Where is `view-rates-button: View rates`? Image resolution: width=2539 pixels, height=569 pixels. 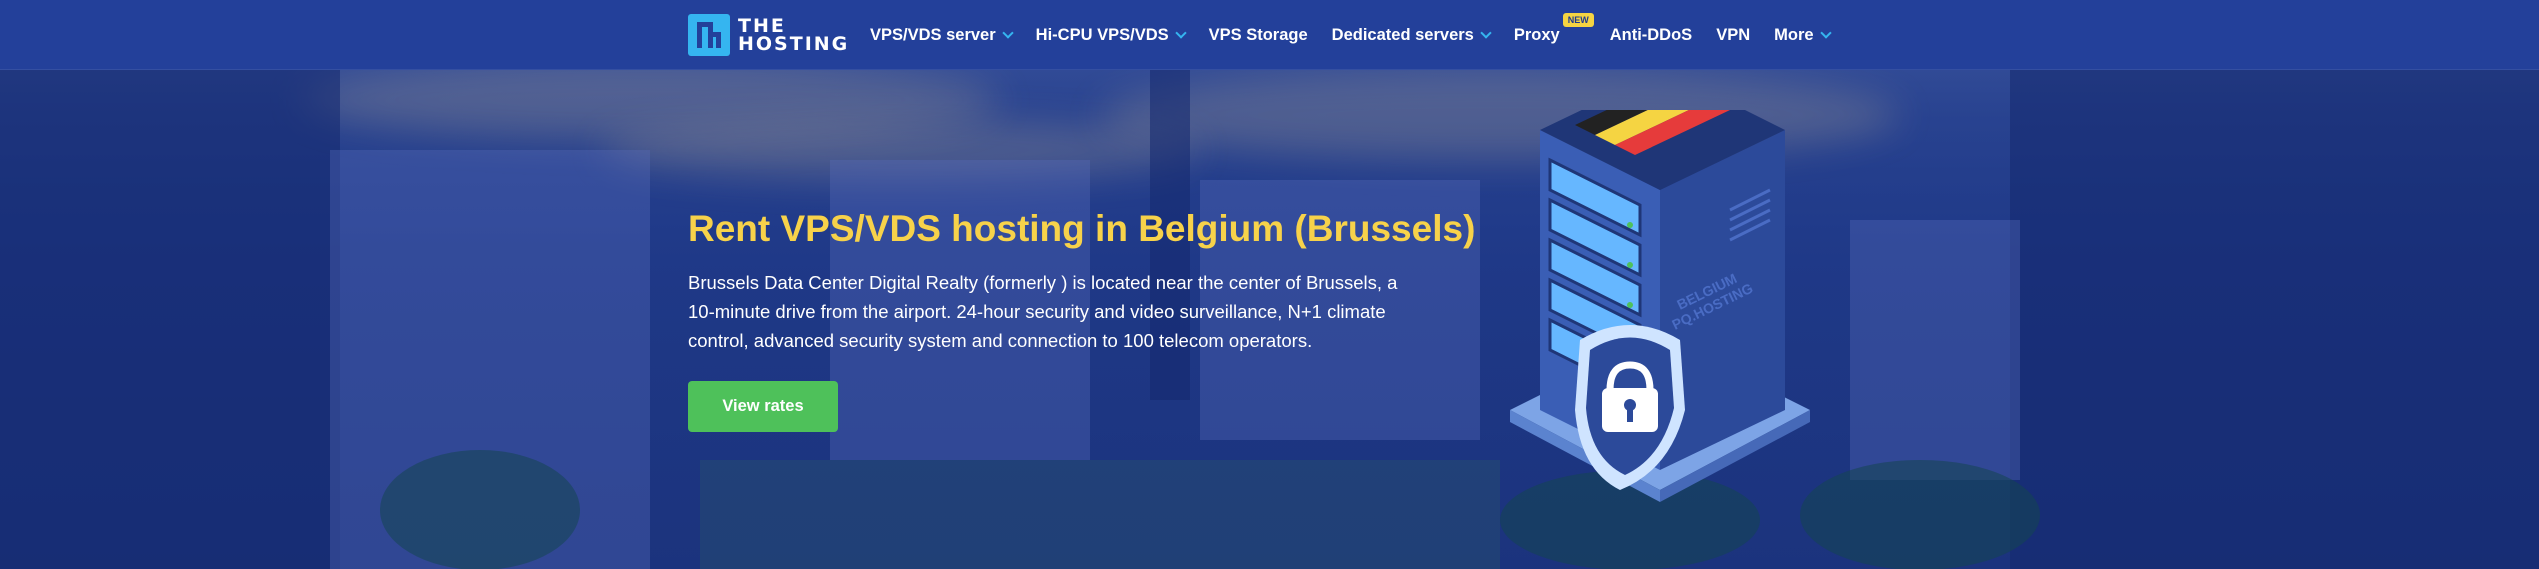
view-rates-button: View rates is located at coordinates (763, 406).